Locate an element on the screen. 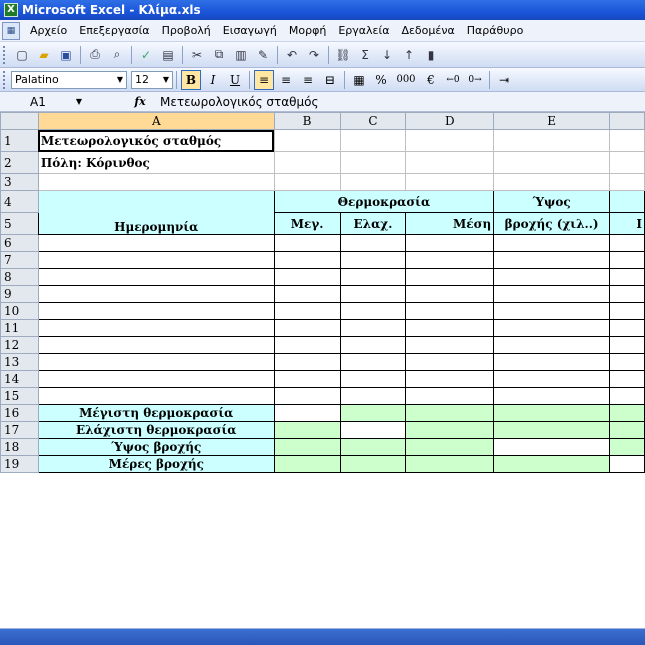 This screenshot has width=645, height=645. decrease-decimal-icon: 0→ is located at coordinates (475, 80).